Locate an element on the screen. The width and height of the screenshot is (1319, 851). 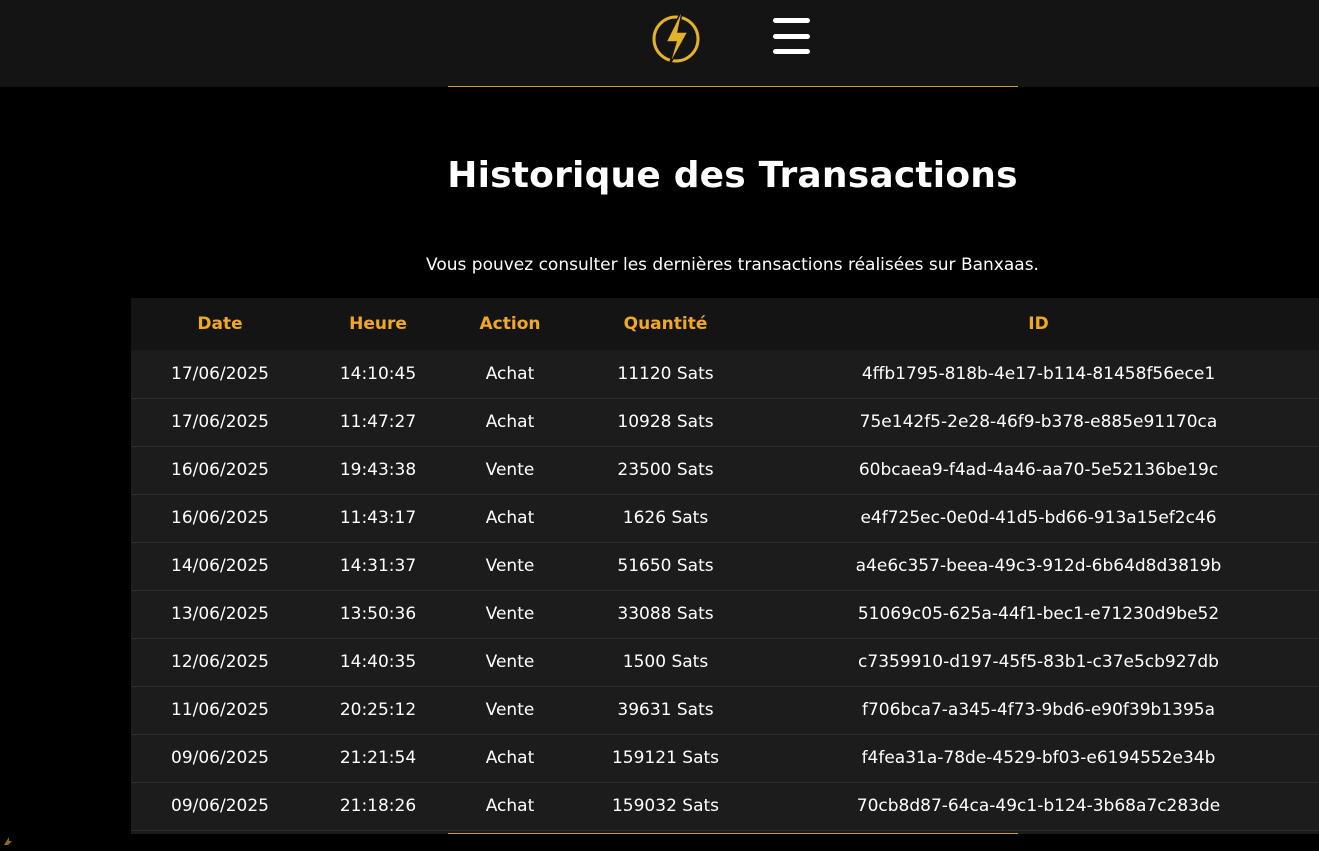
cell-heure: 14:31:37 is located at coordinates (378, 566).